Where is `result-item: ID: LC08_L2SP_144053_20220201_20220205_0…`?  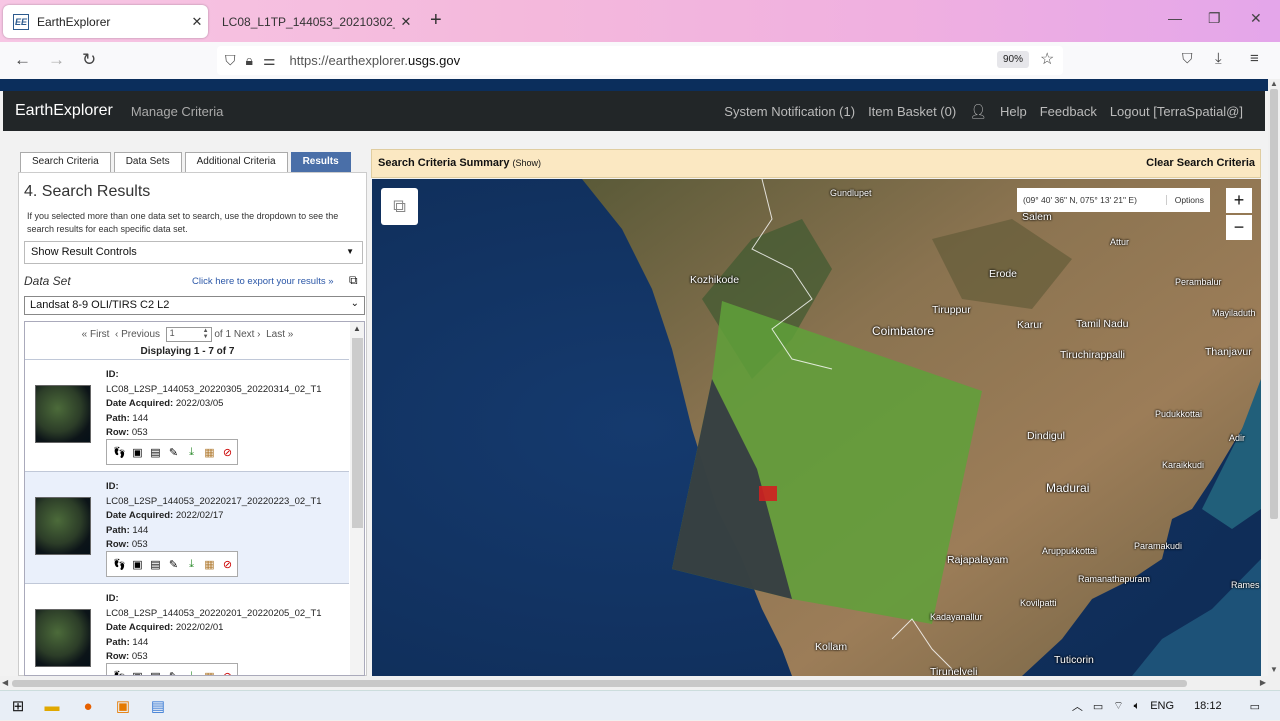
result-item: ID: LC08_L2SP_144053_20220201_20220205_0… is located at coordinates (187, 629).